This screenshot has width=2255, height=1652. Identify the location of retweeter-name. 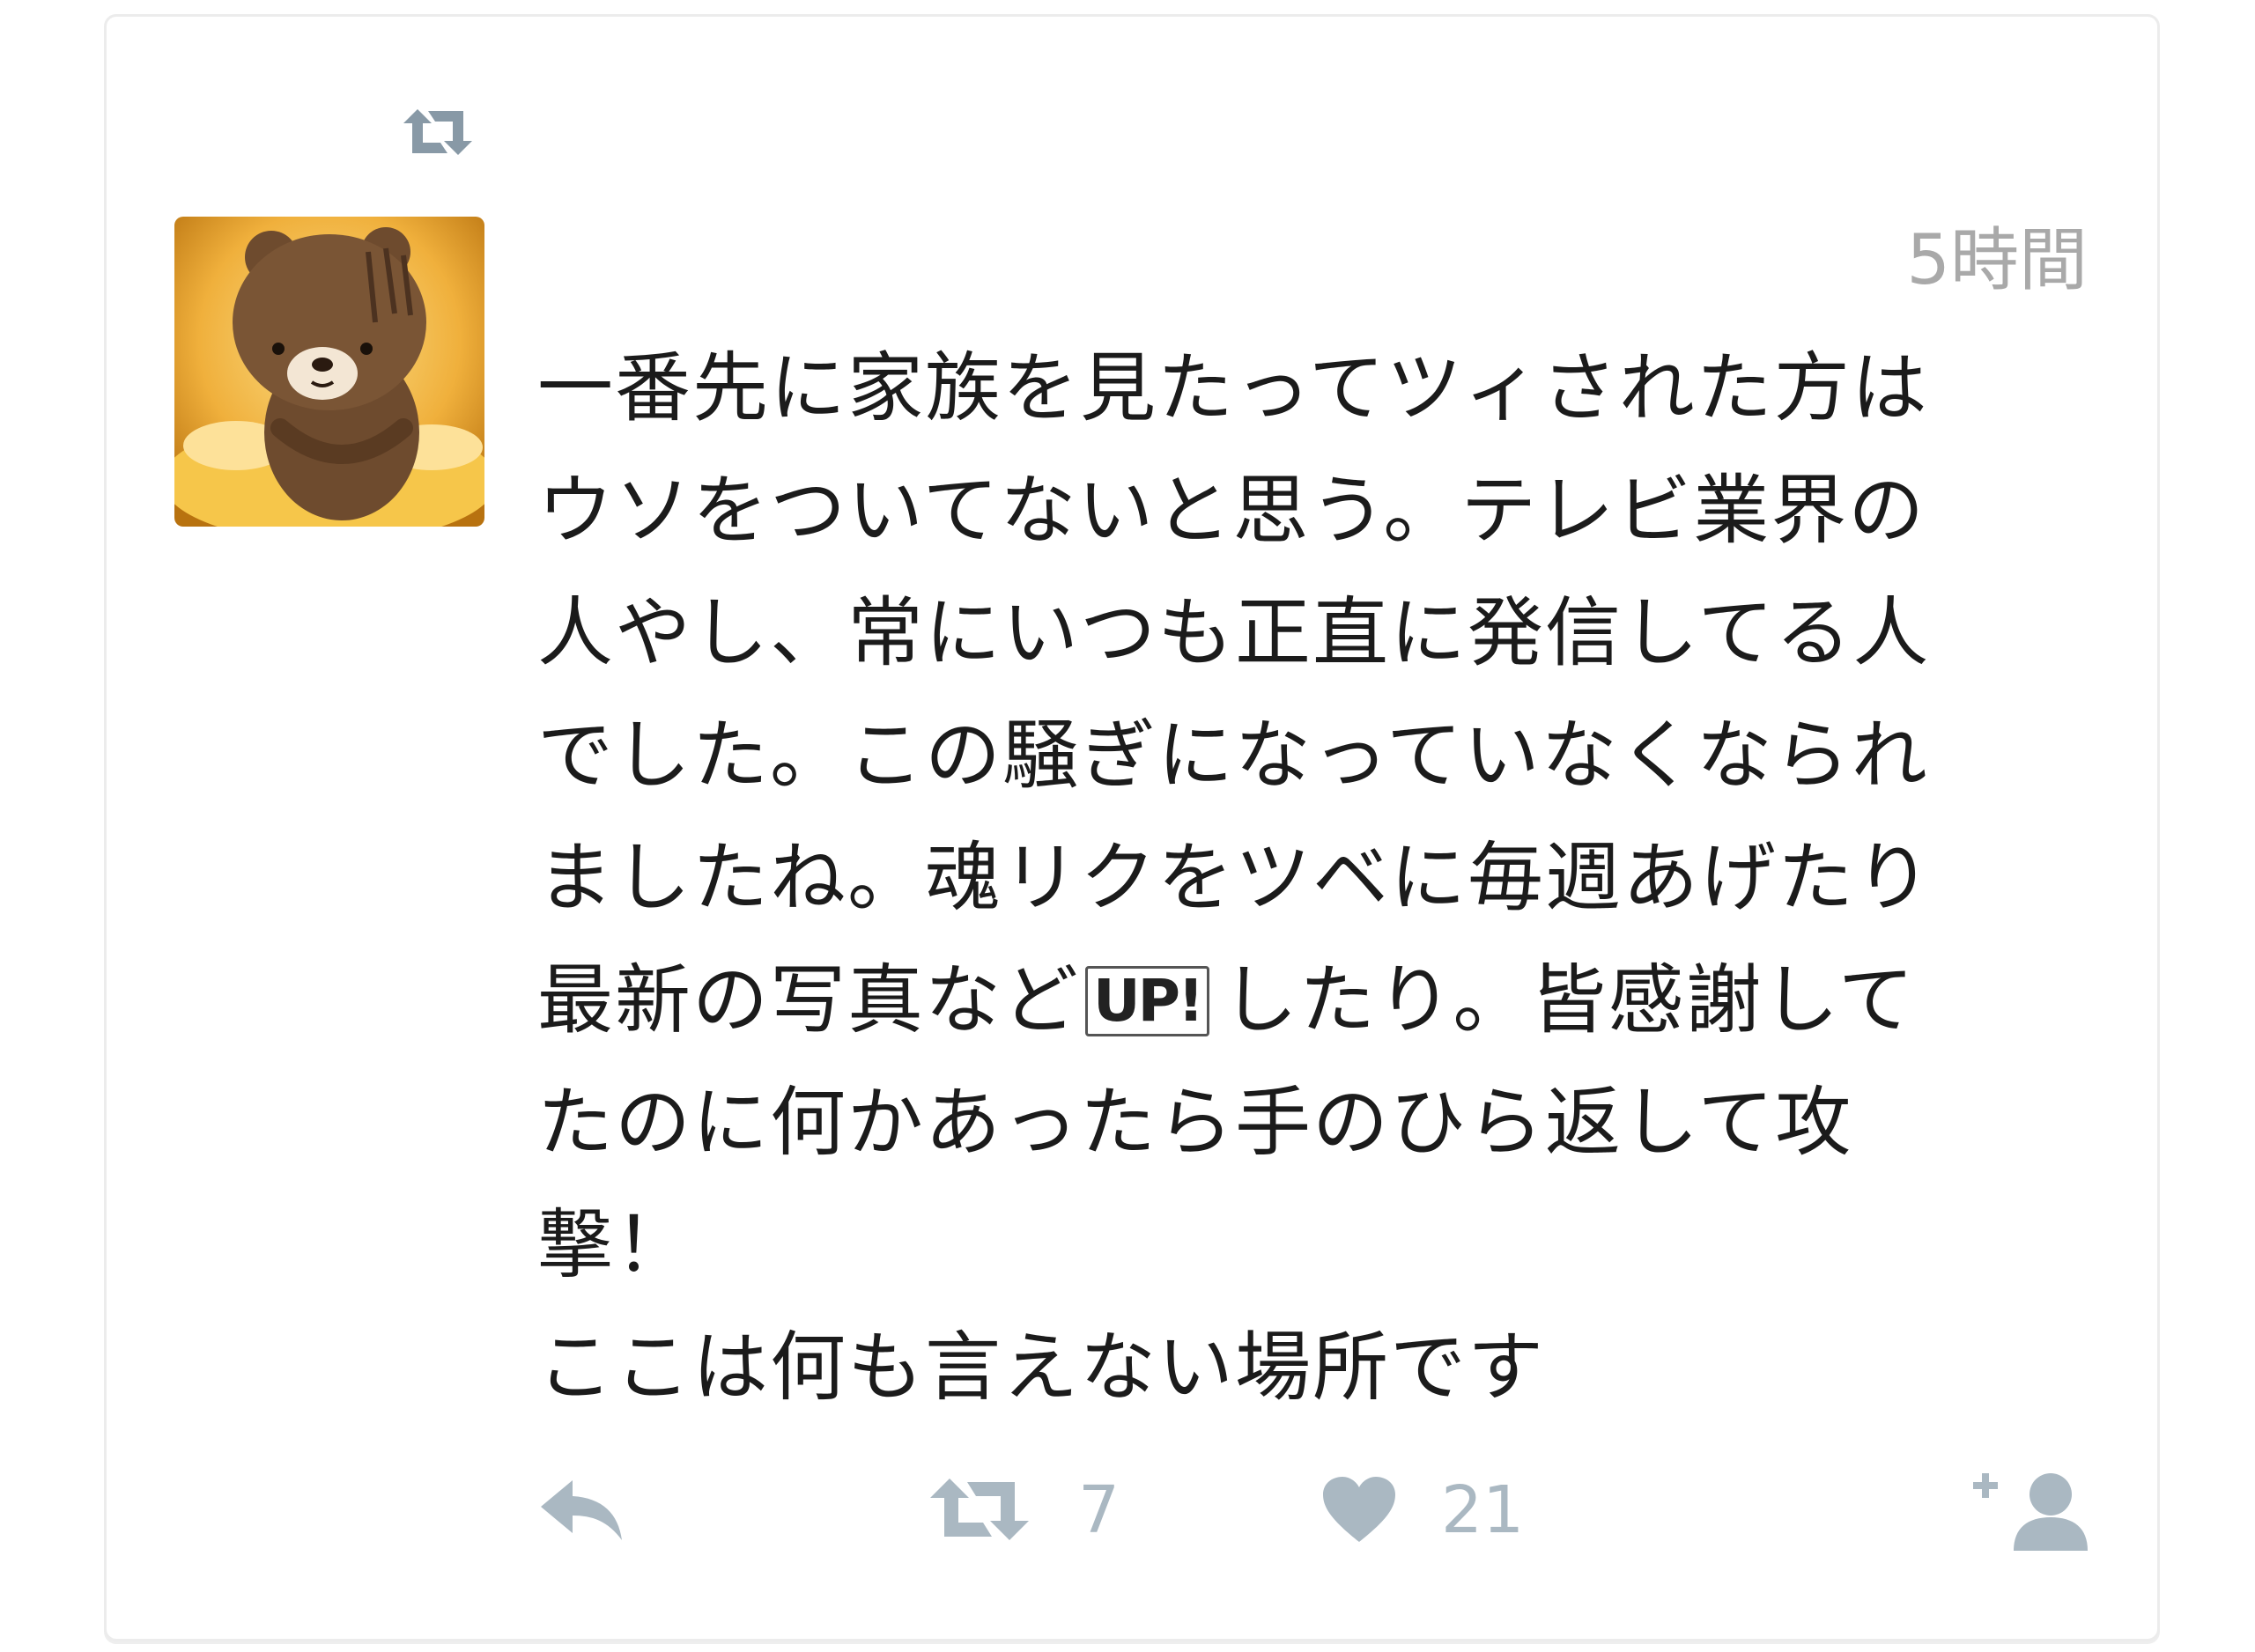
(942, 128).